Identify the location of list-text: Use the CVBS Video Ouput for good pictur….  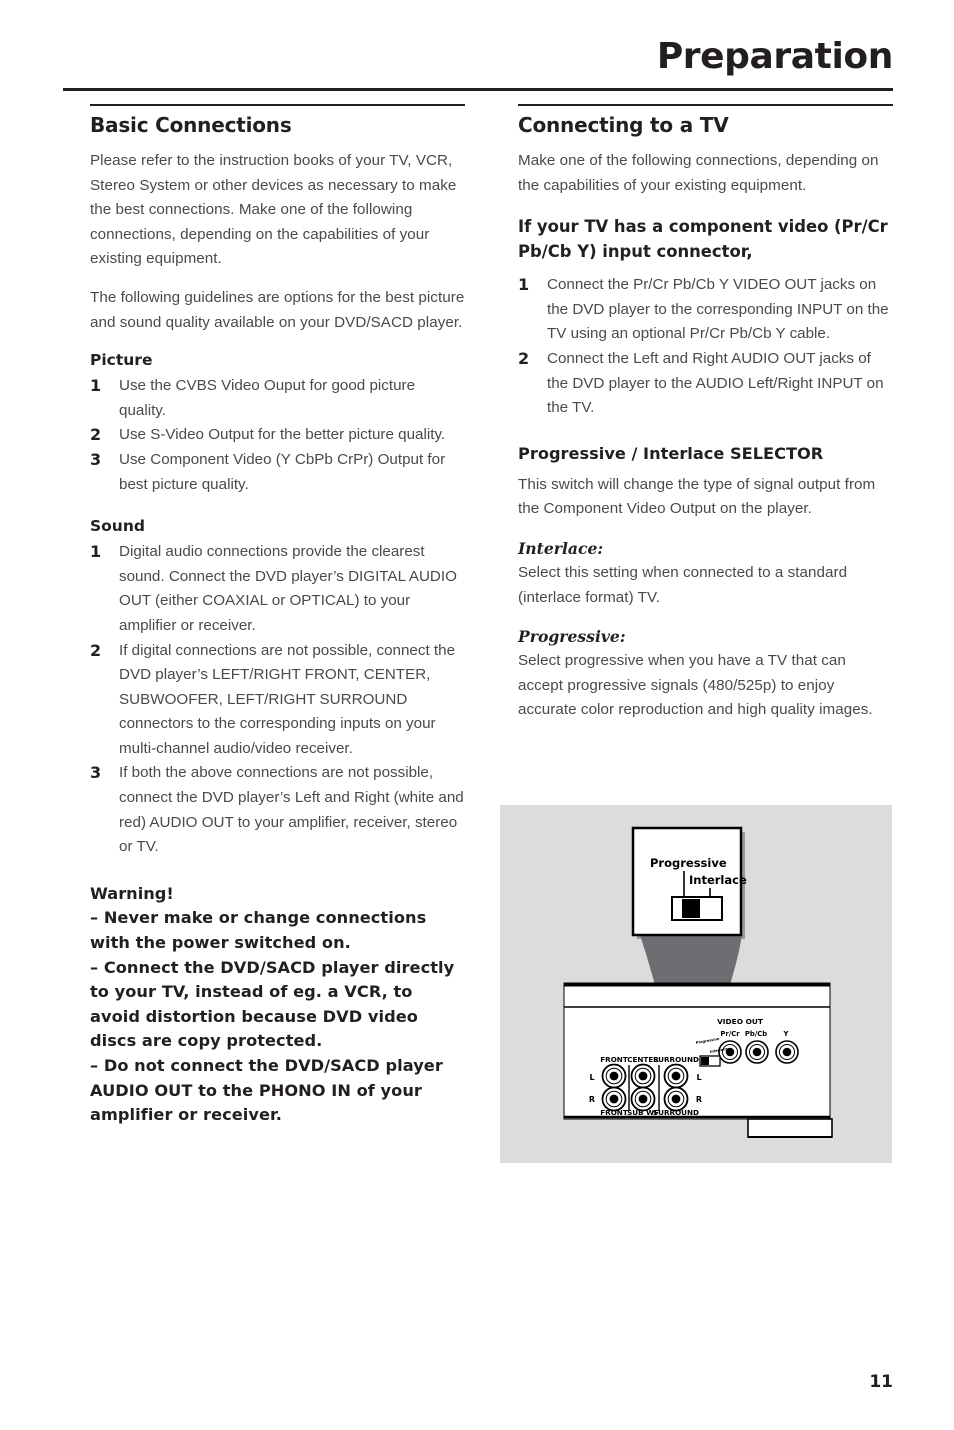
(267, 398).